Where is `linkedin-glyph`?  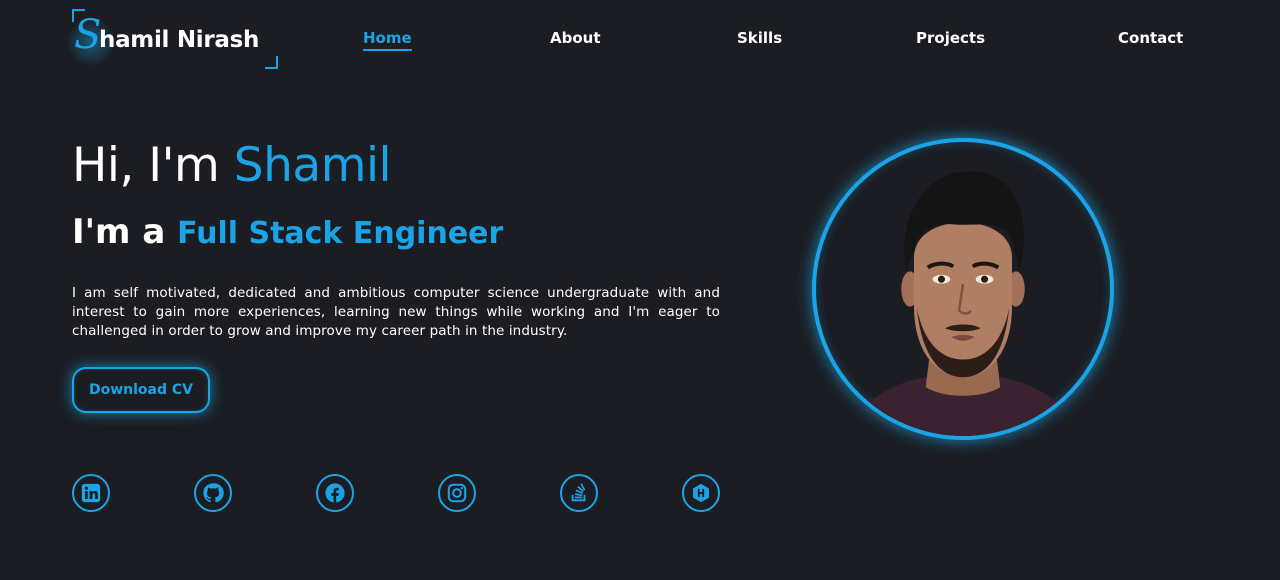 linkedin-glyph is located at coordinates (91, 493).